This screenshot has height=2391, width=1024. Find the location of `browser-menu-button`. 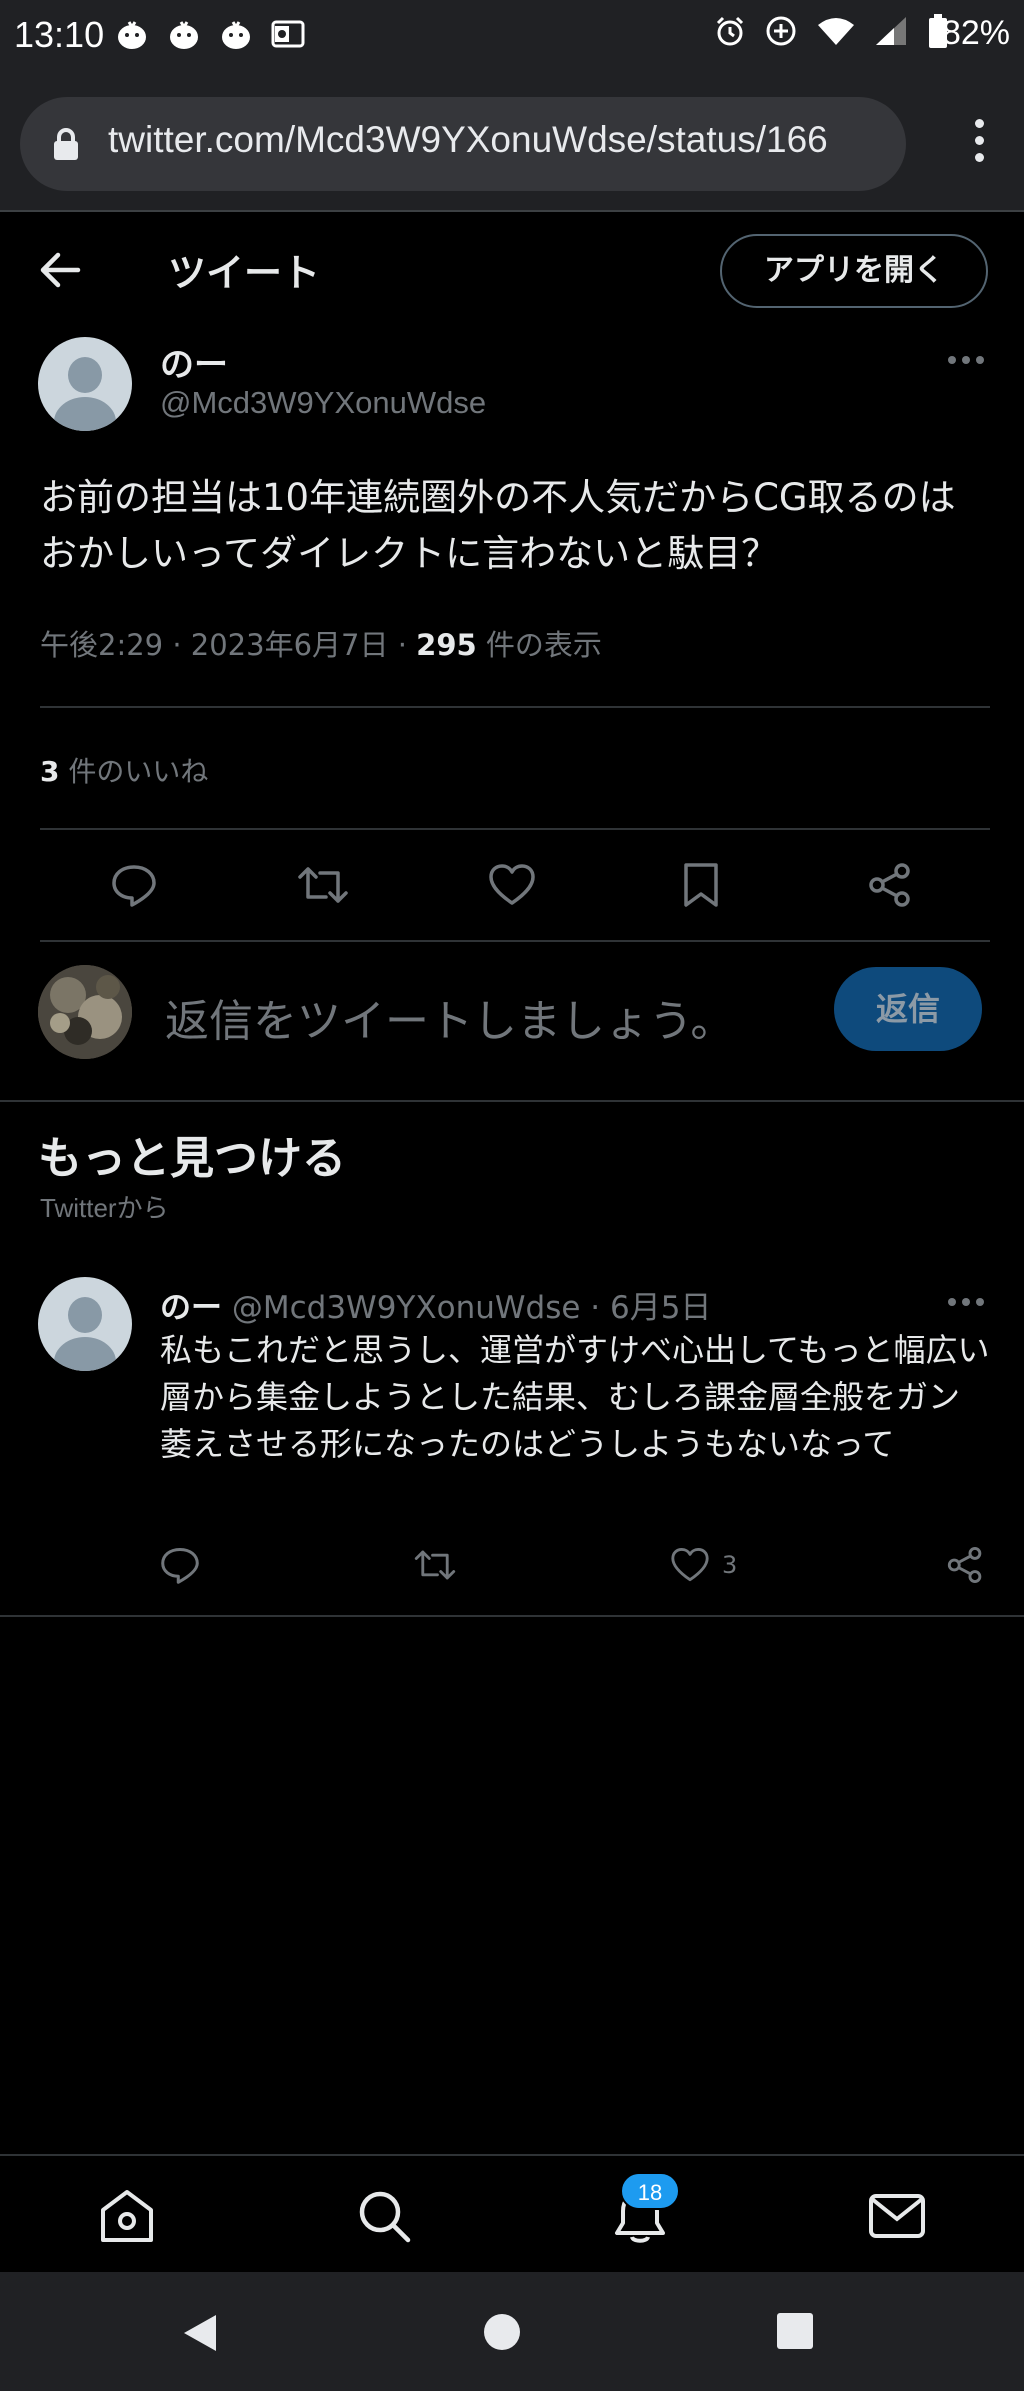

browser-menu-button is located at coordinates (979, 144).